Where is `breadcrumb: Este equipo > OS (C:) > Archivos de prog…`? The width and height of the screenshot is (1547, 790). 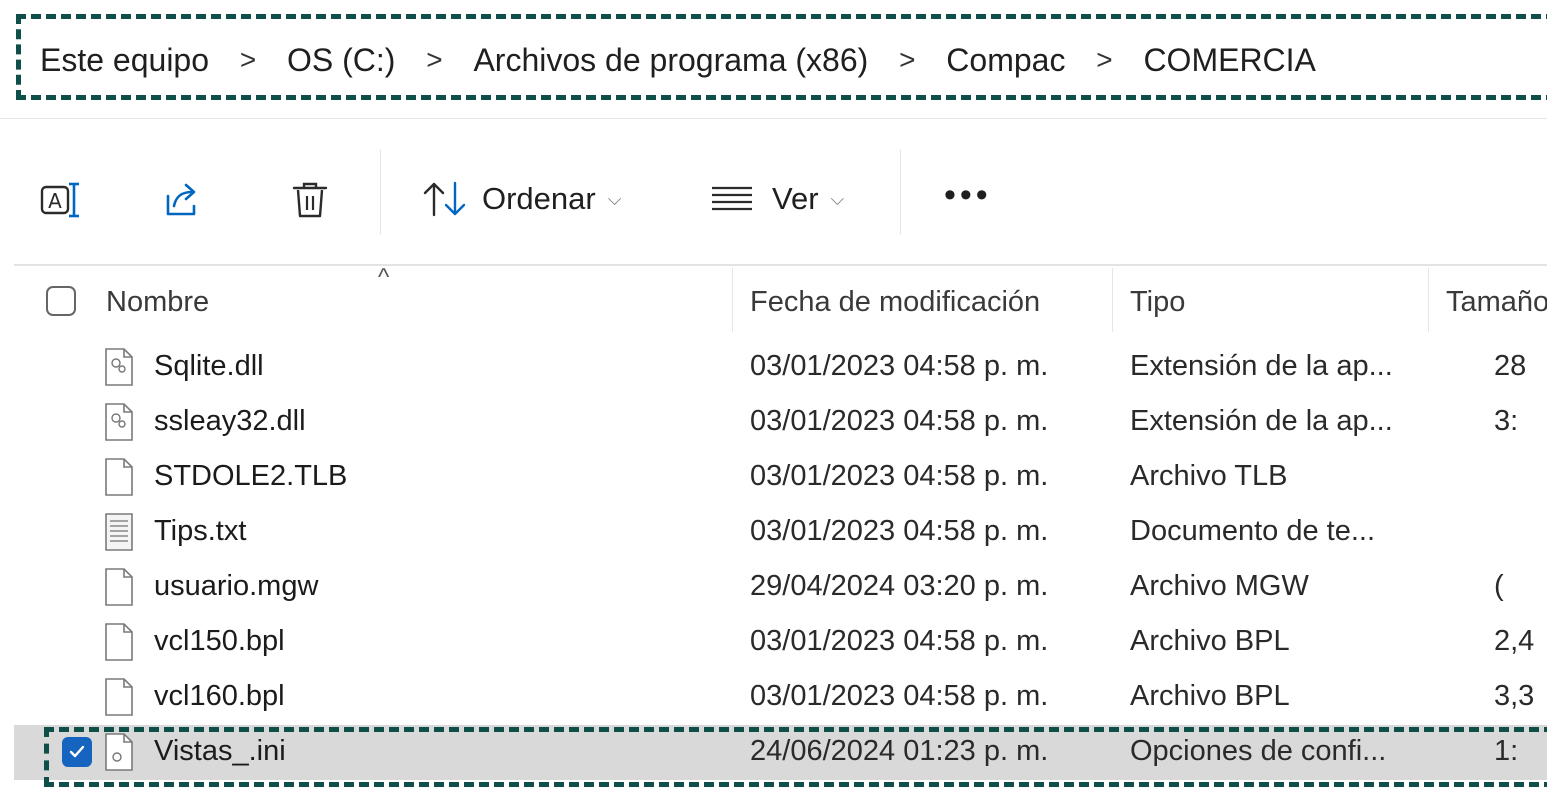 breadcrumb: Este equipo > OS (C:) > Archivos de prog… is located at coordinates (678, 60).